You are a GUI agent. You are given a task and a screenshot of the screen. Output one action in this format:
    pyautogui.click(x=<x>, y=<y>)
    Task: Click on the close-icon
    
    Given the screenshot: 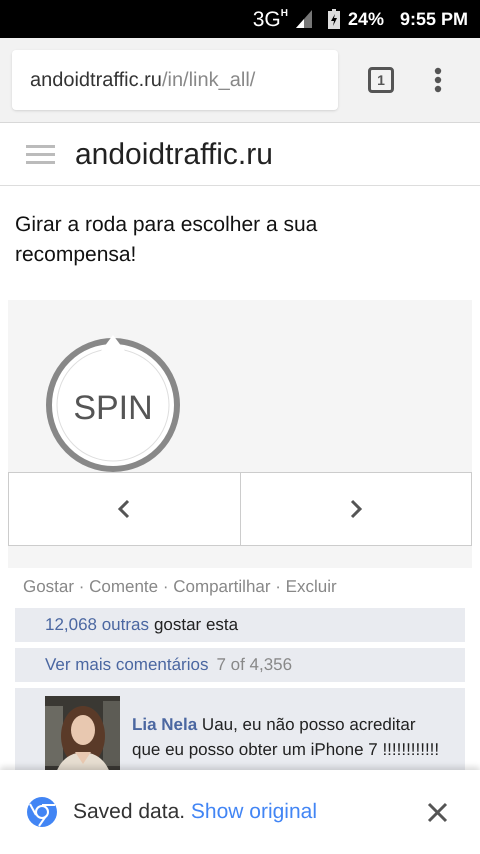 What is the action you would take?
    pyautogui.click(x=437, y=812)
    